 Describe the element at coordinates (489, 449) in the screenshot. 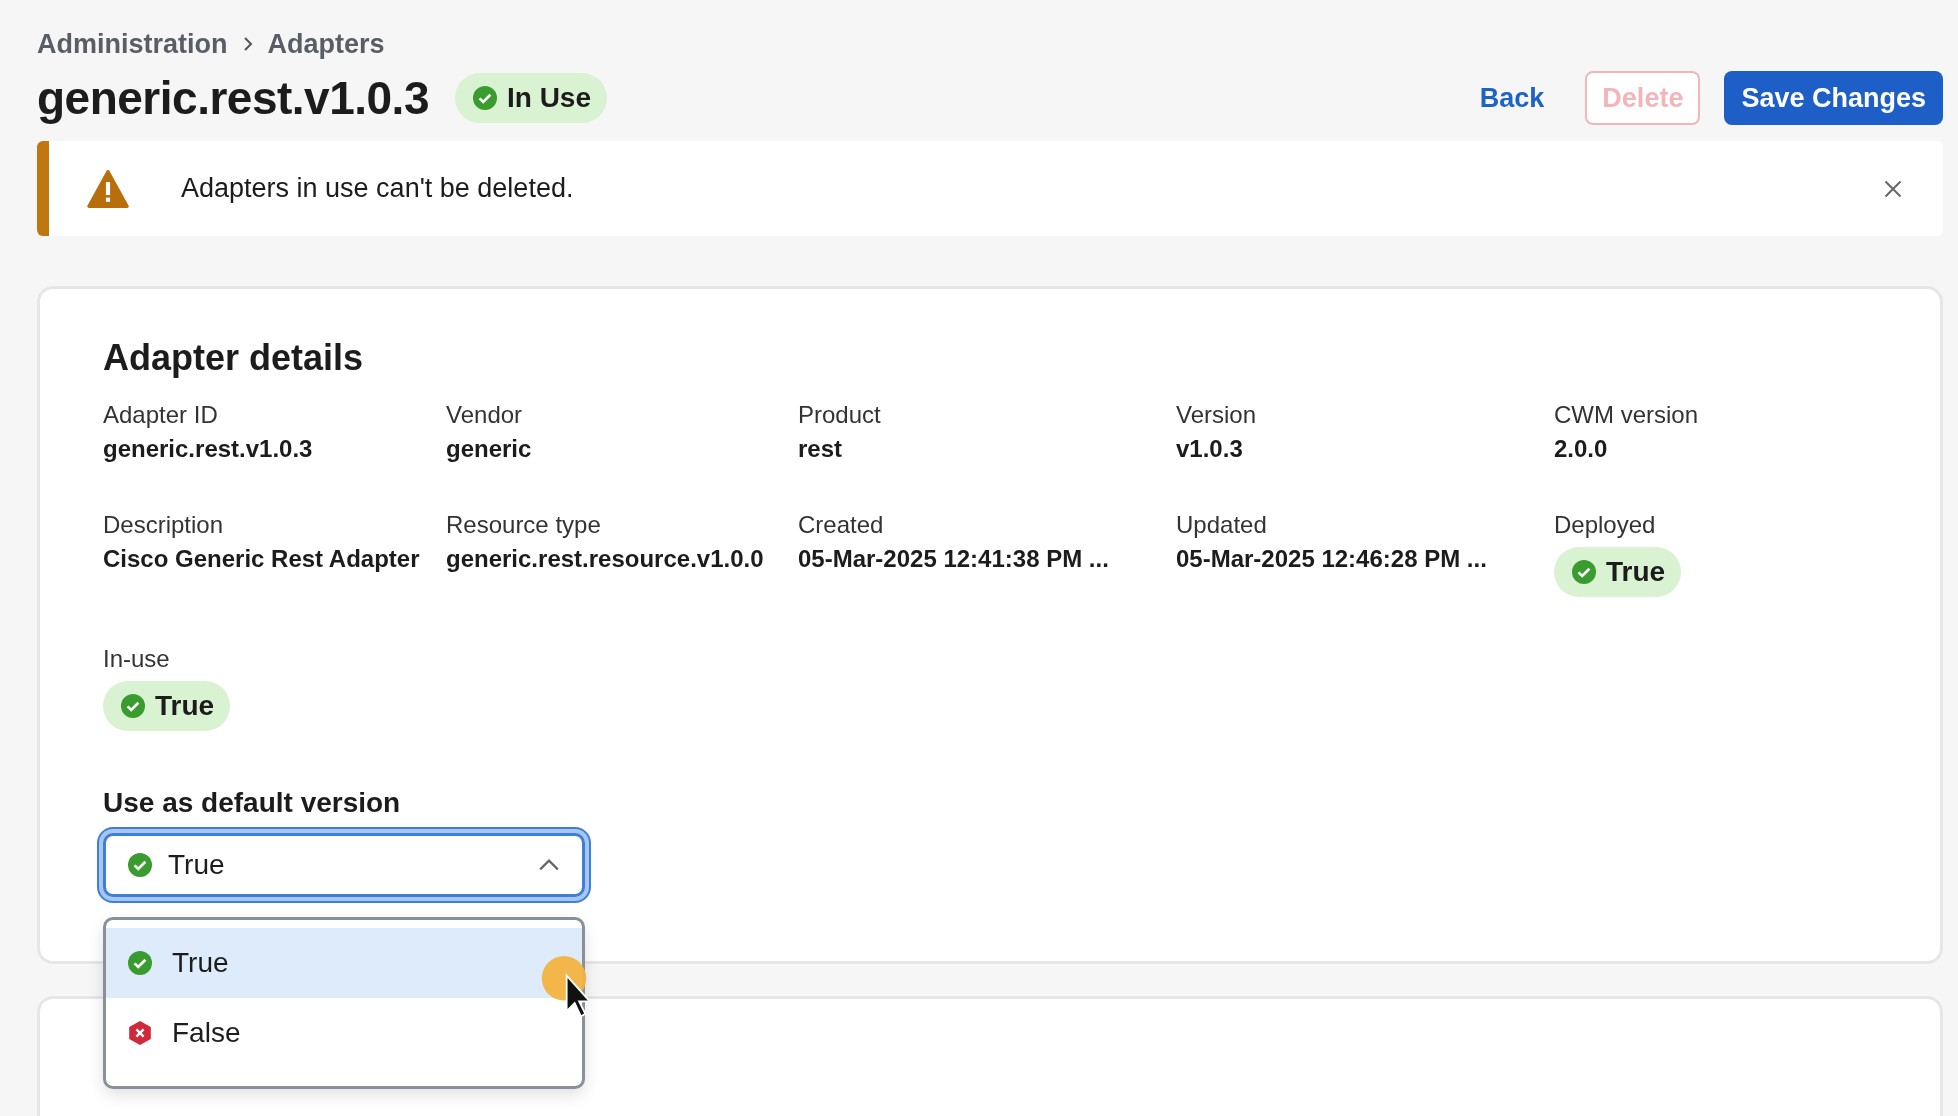

I see `field-value: generic` at that location.